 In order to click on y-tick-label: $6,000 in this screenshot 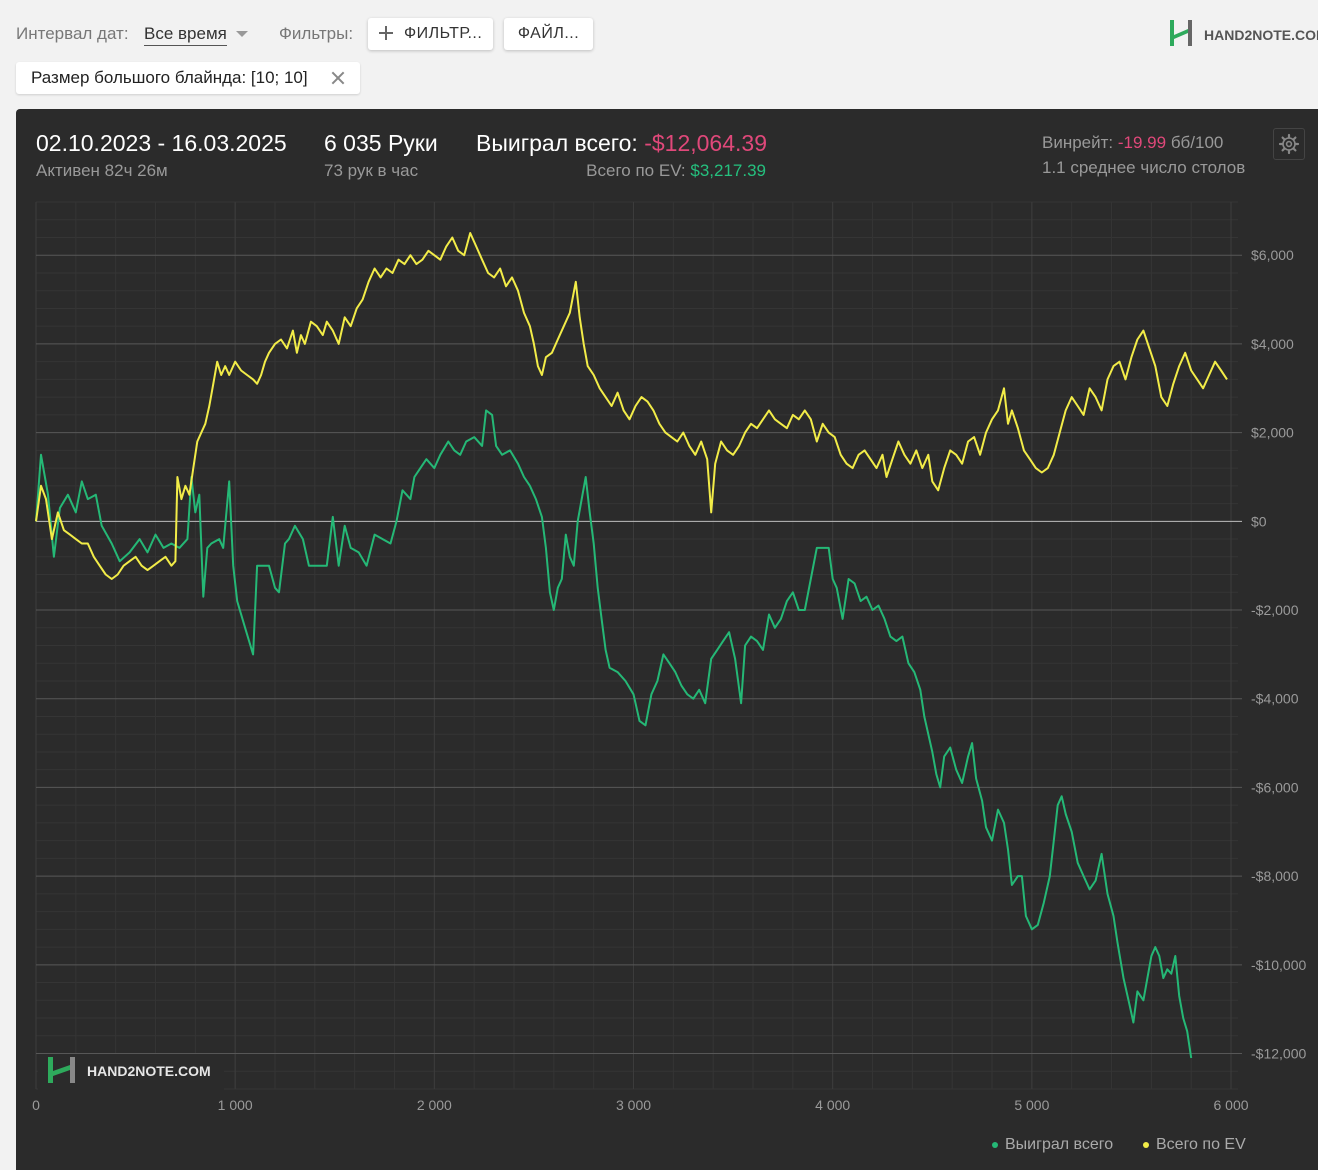, I will do `click(1272, 255)`.